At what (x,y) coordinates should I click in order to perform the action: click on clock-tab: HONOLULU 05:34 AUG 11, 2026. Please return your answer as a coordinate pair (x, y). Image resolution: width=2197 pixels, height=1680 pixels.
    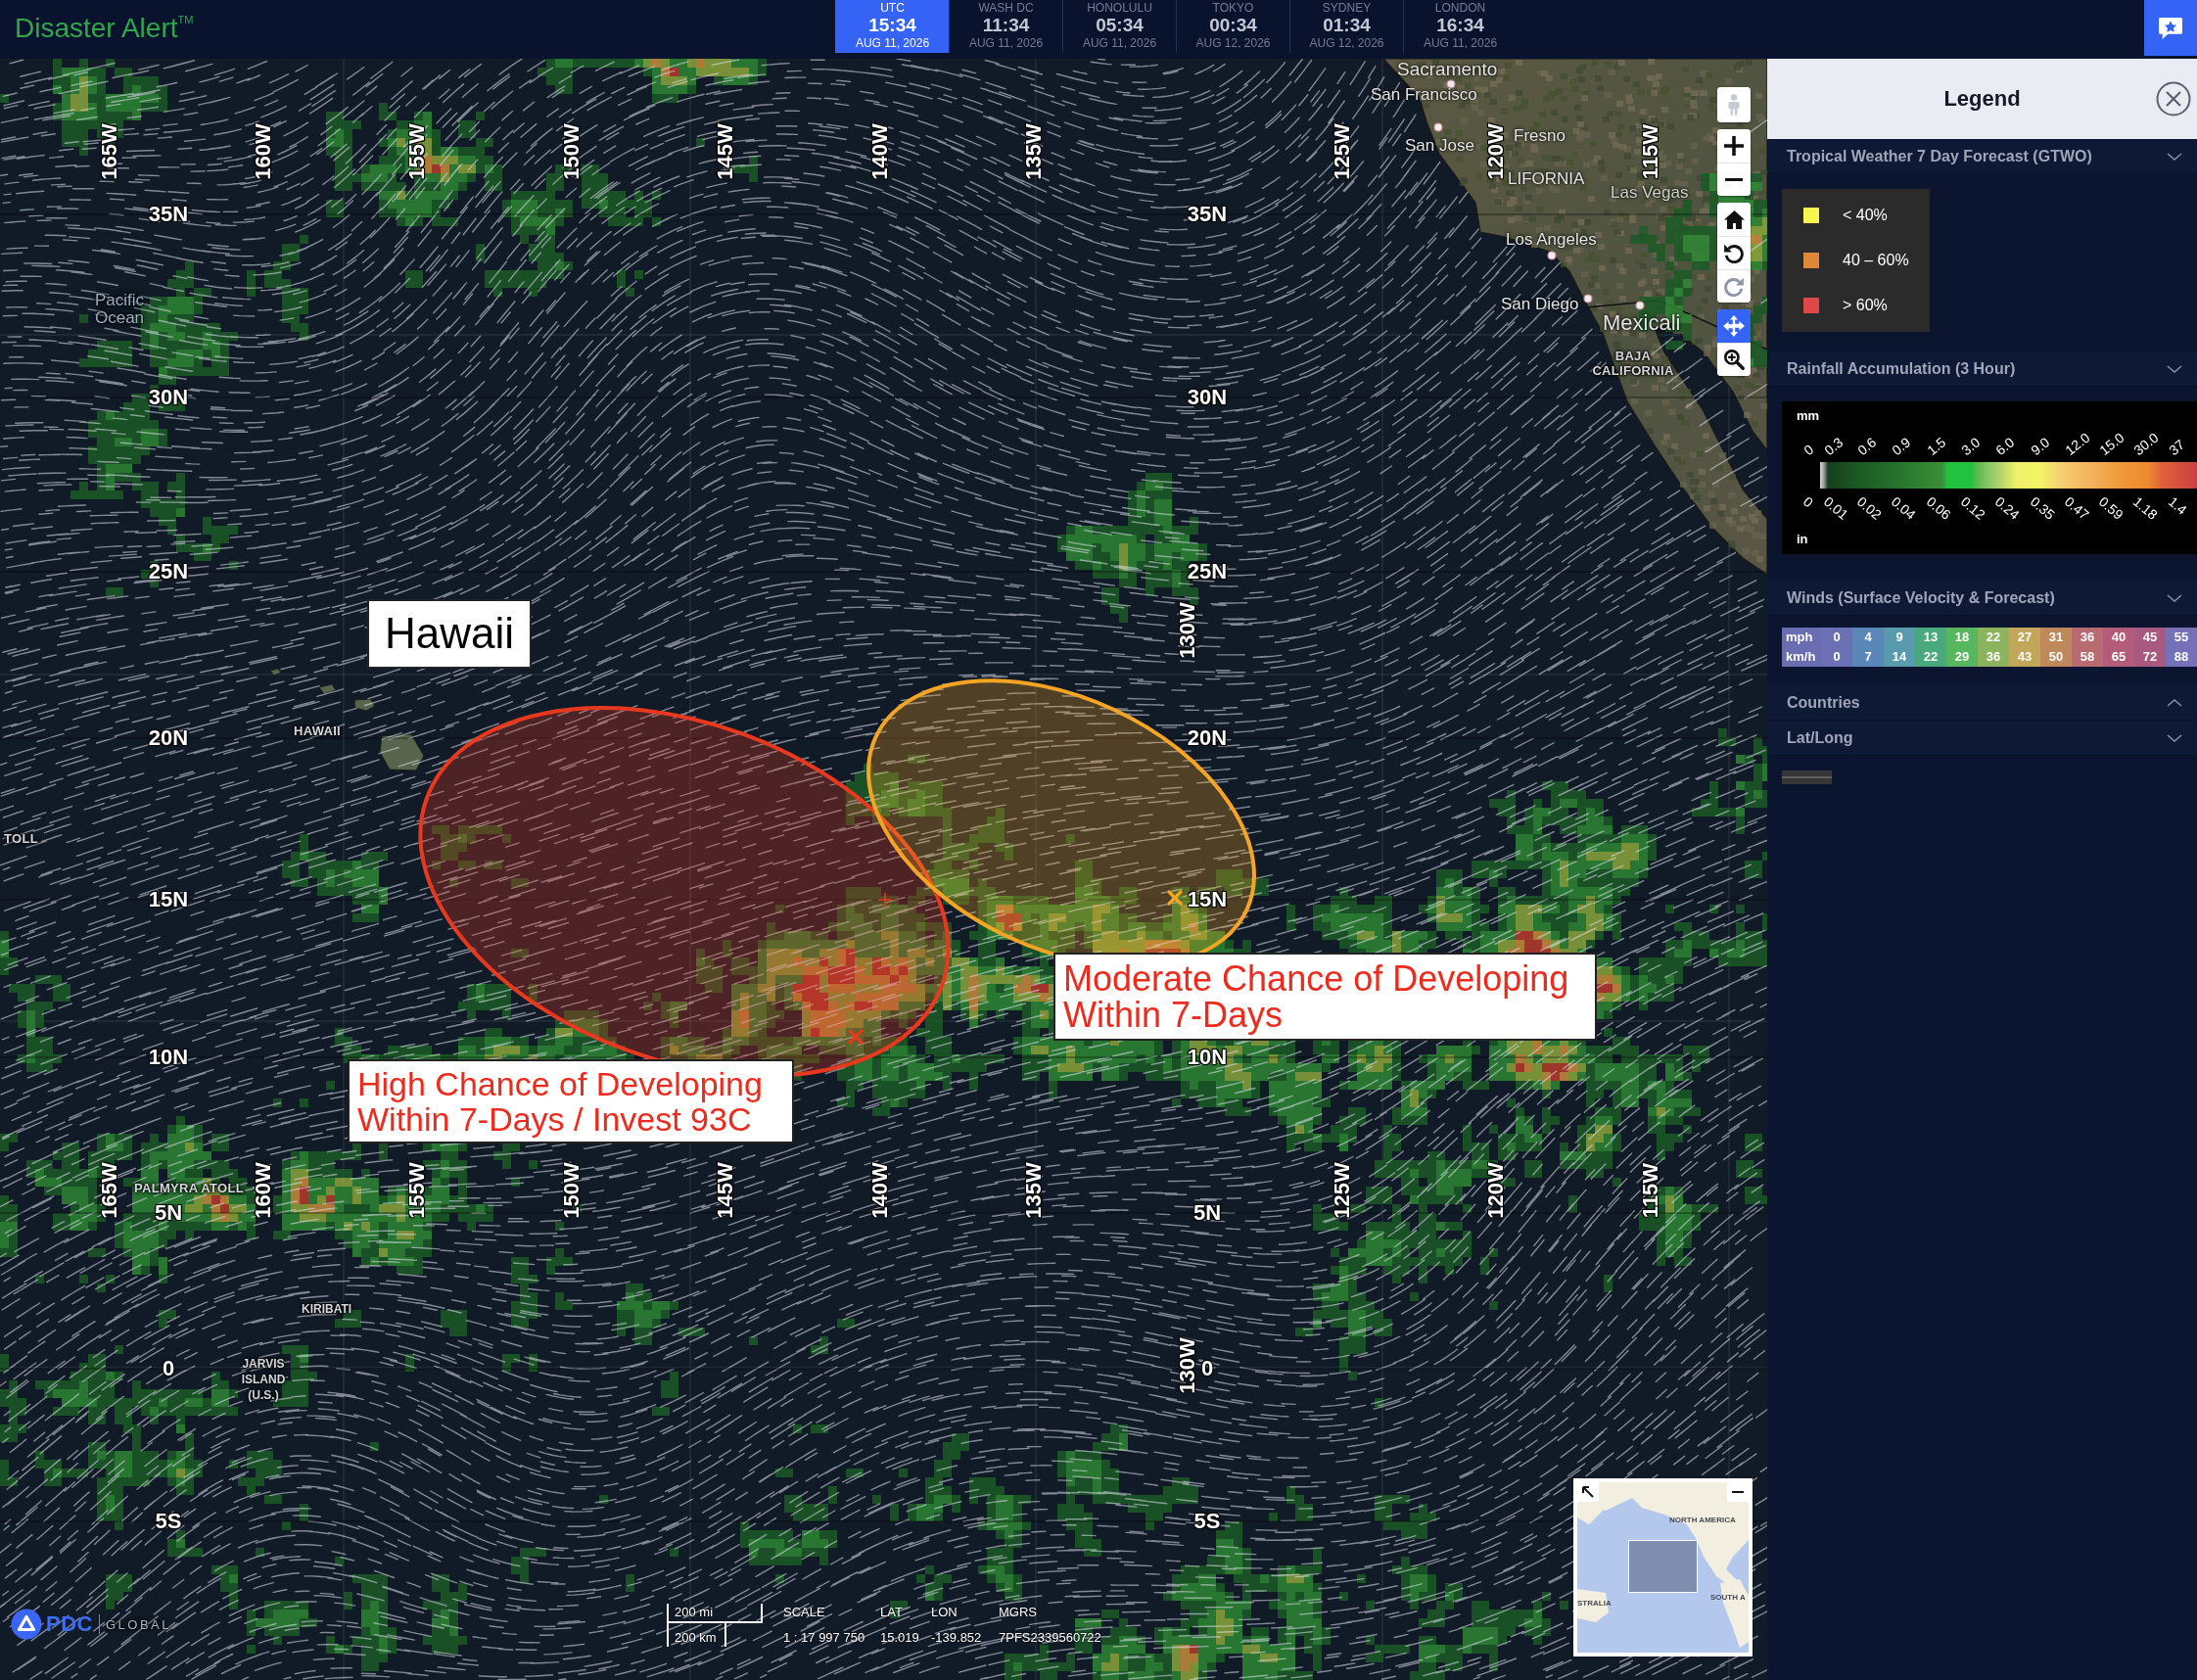
    Looking at the image, I should click on (1119, 26).